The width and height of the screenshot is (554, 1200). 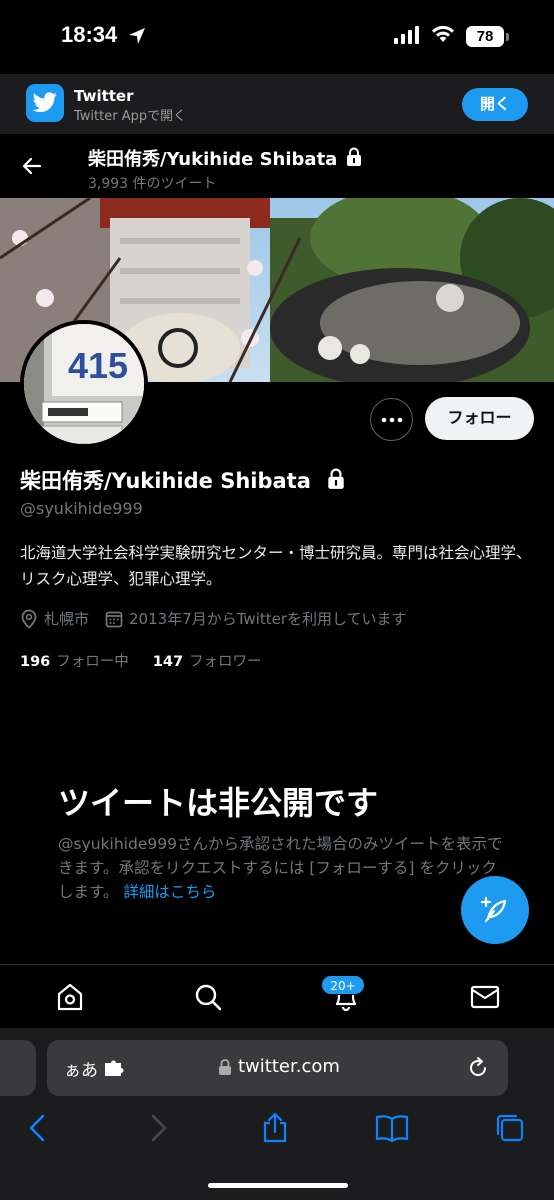 I want to click on twitter-app-icon, so click(x=45, y=103).